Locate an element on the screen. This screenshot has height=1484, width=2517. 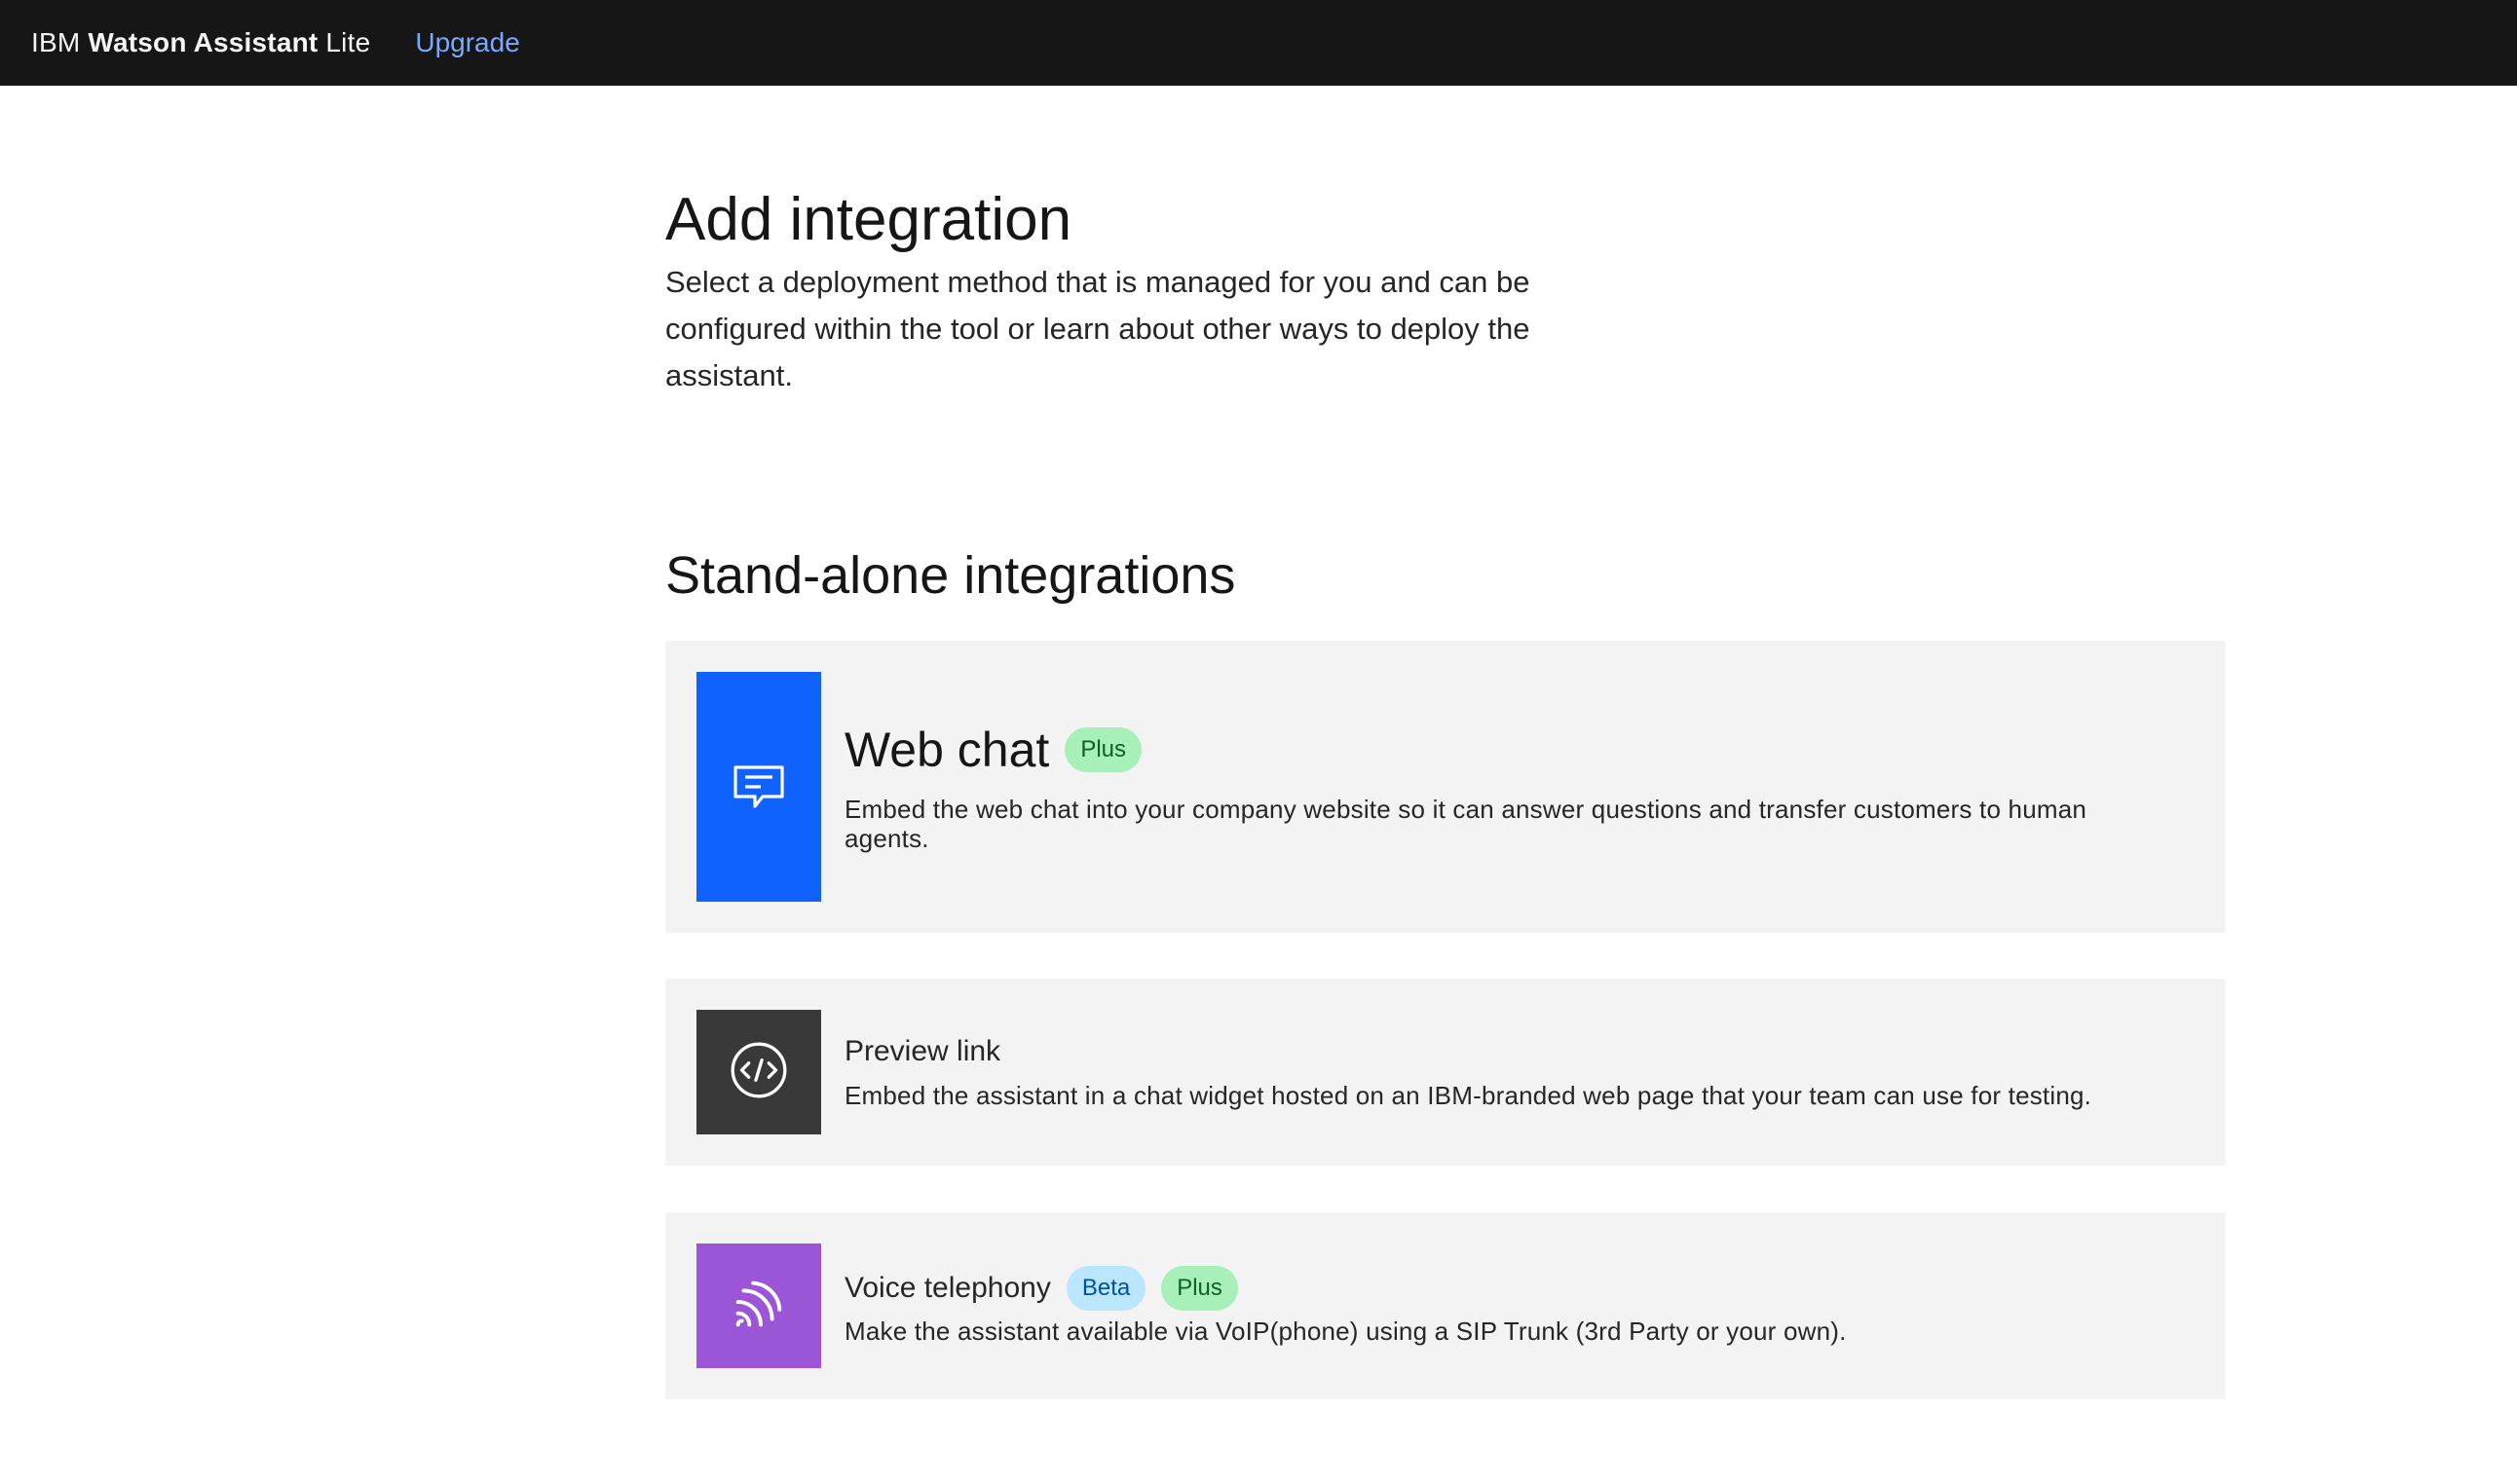
preview-link-tile is located at coordinates (758, 1072).